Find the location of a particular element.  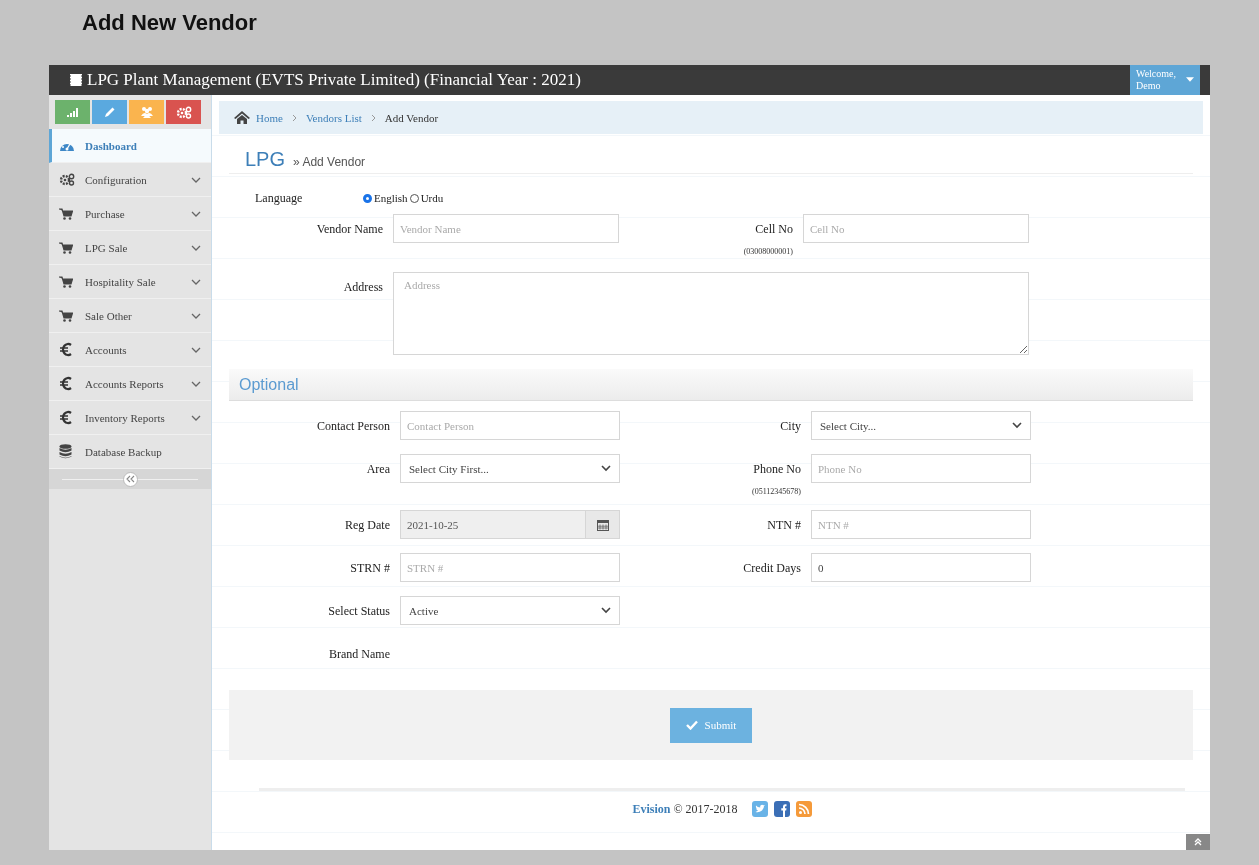

address-field: Address is located at coordinates (711, 313).